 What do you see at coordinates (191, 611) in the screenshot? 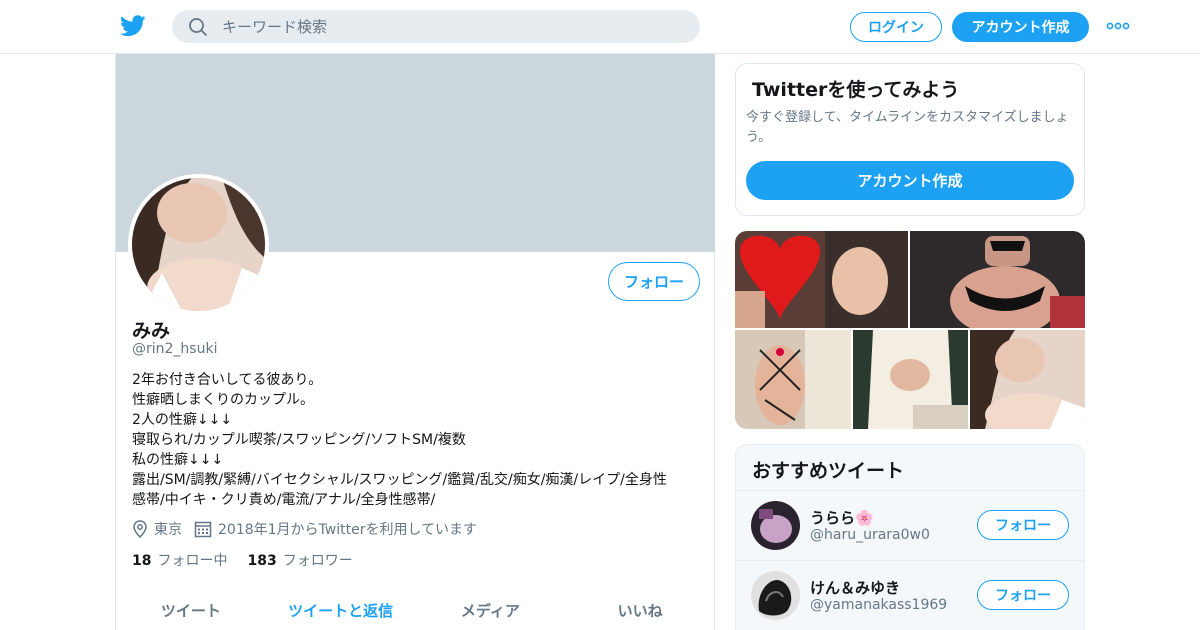
I see `tab-tweets: ツイート` at bounding box center [191, 611].